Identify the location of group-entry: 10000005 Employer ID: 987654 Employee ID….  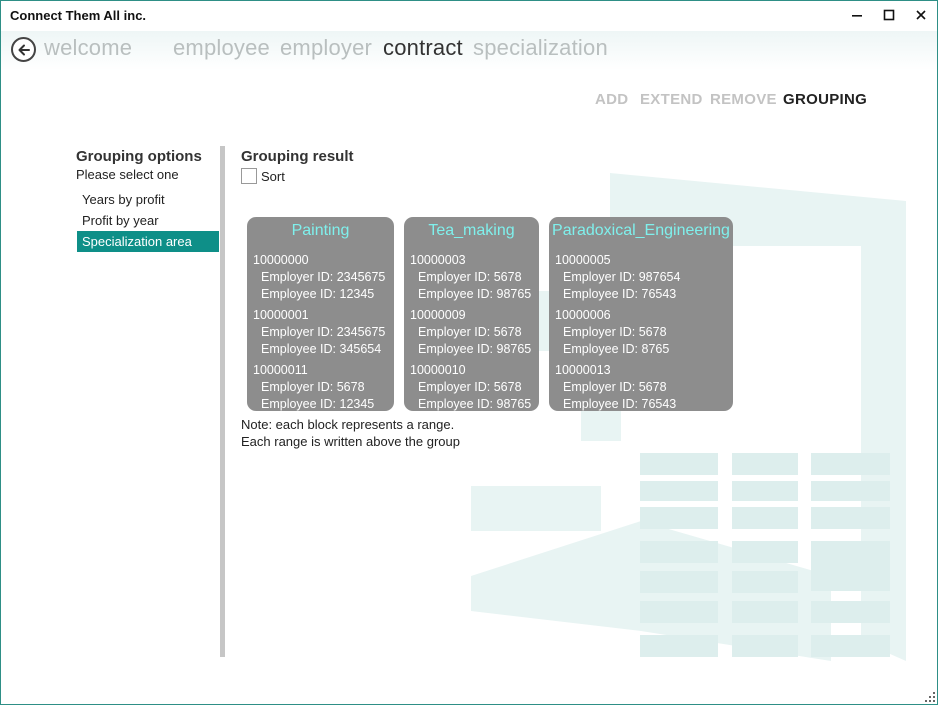
(644, 277).